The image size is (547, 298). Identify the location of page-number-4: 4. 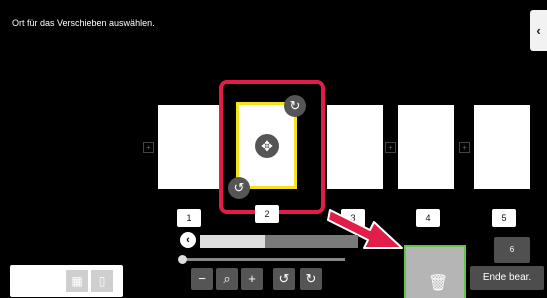
(428, 218).